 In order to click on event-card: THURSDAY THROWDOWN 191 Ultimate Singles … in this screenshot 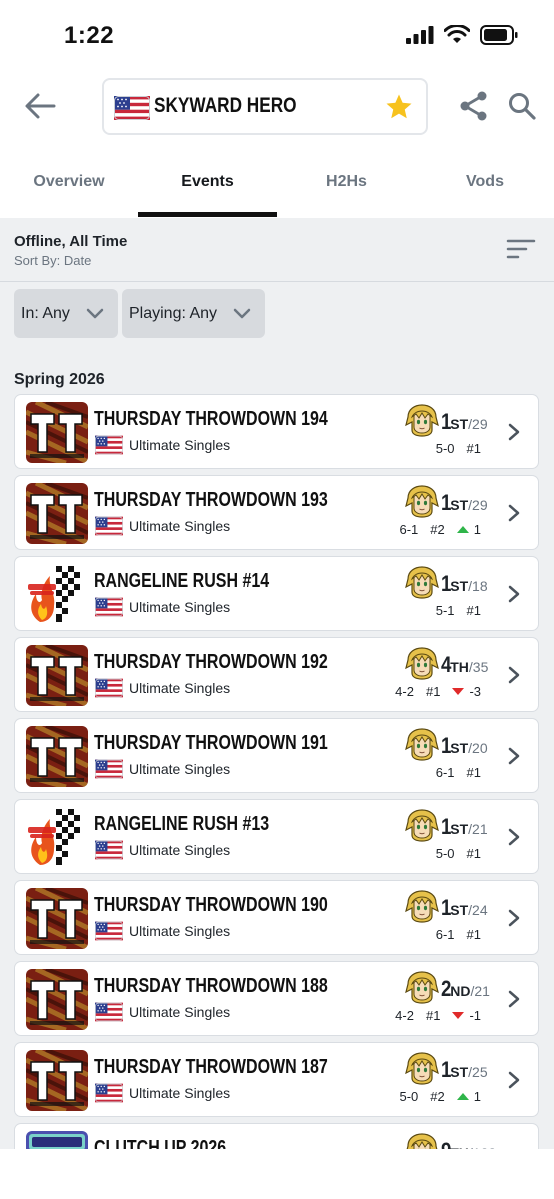, I will do `click(276, 755)`.